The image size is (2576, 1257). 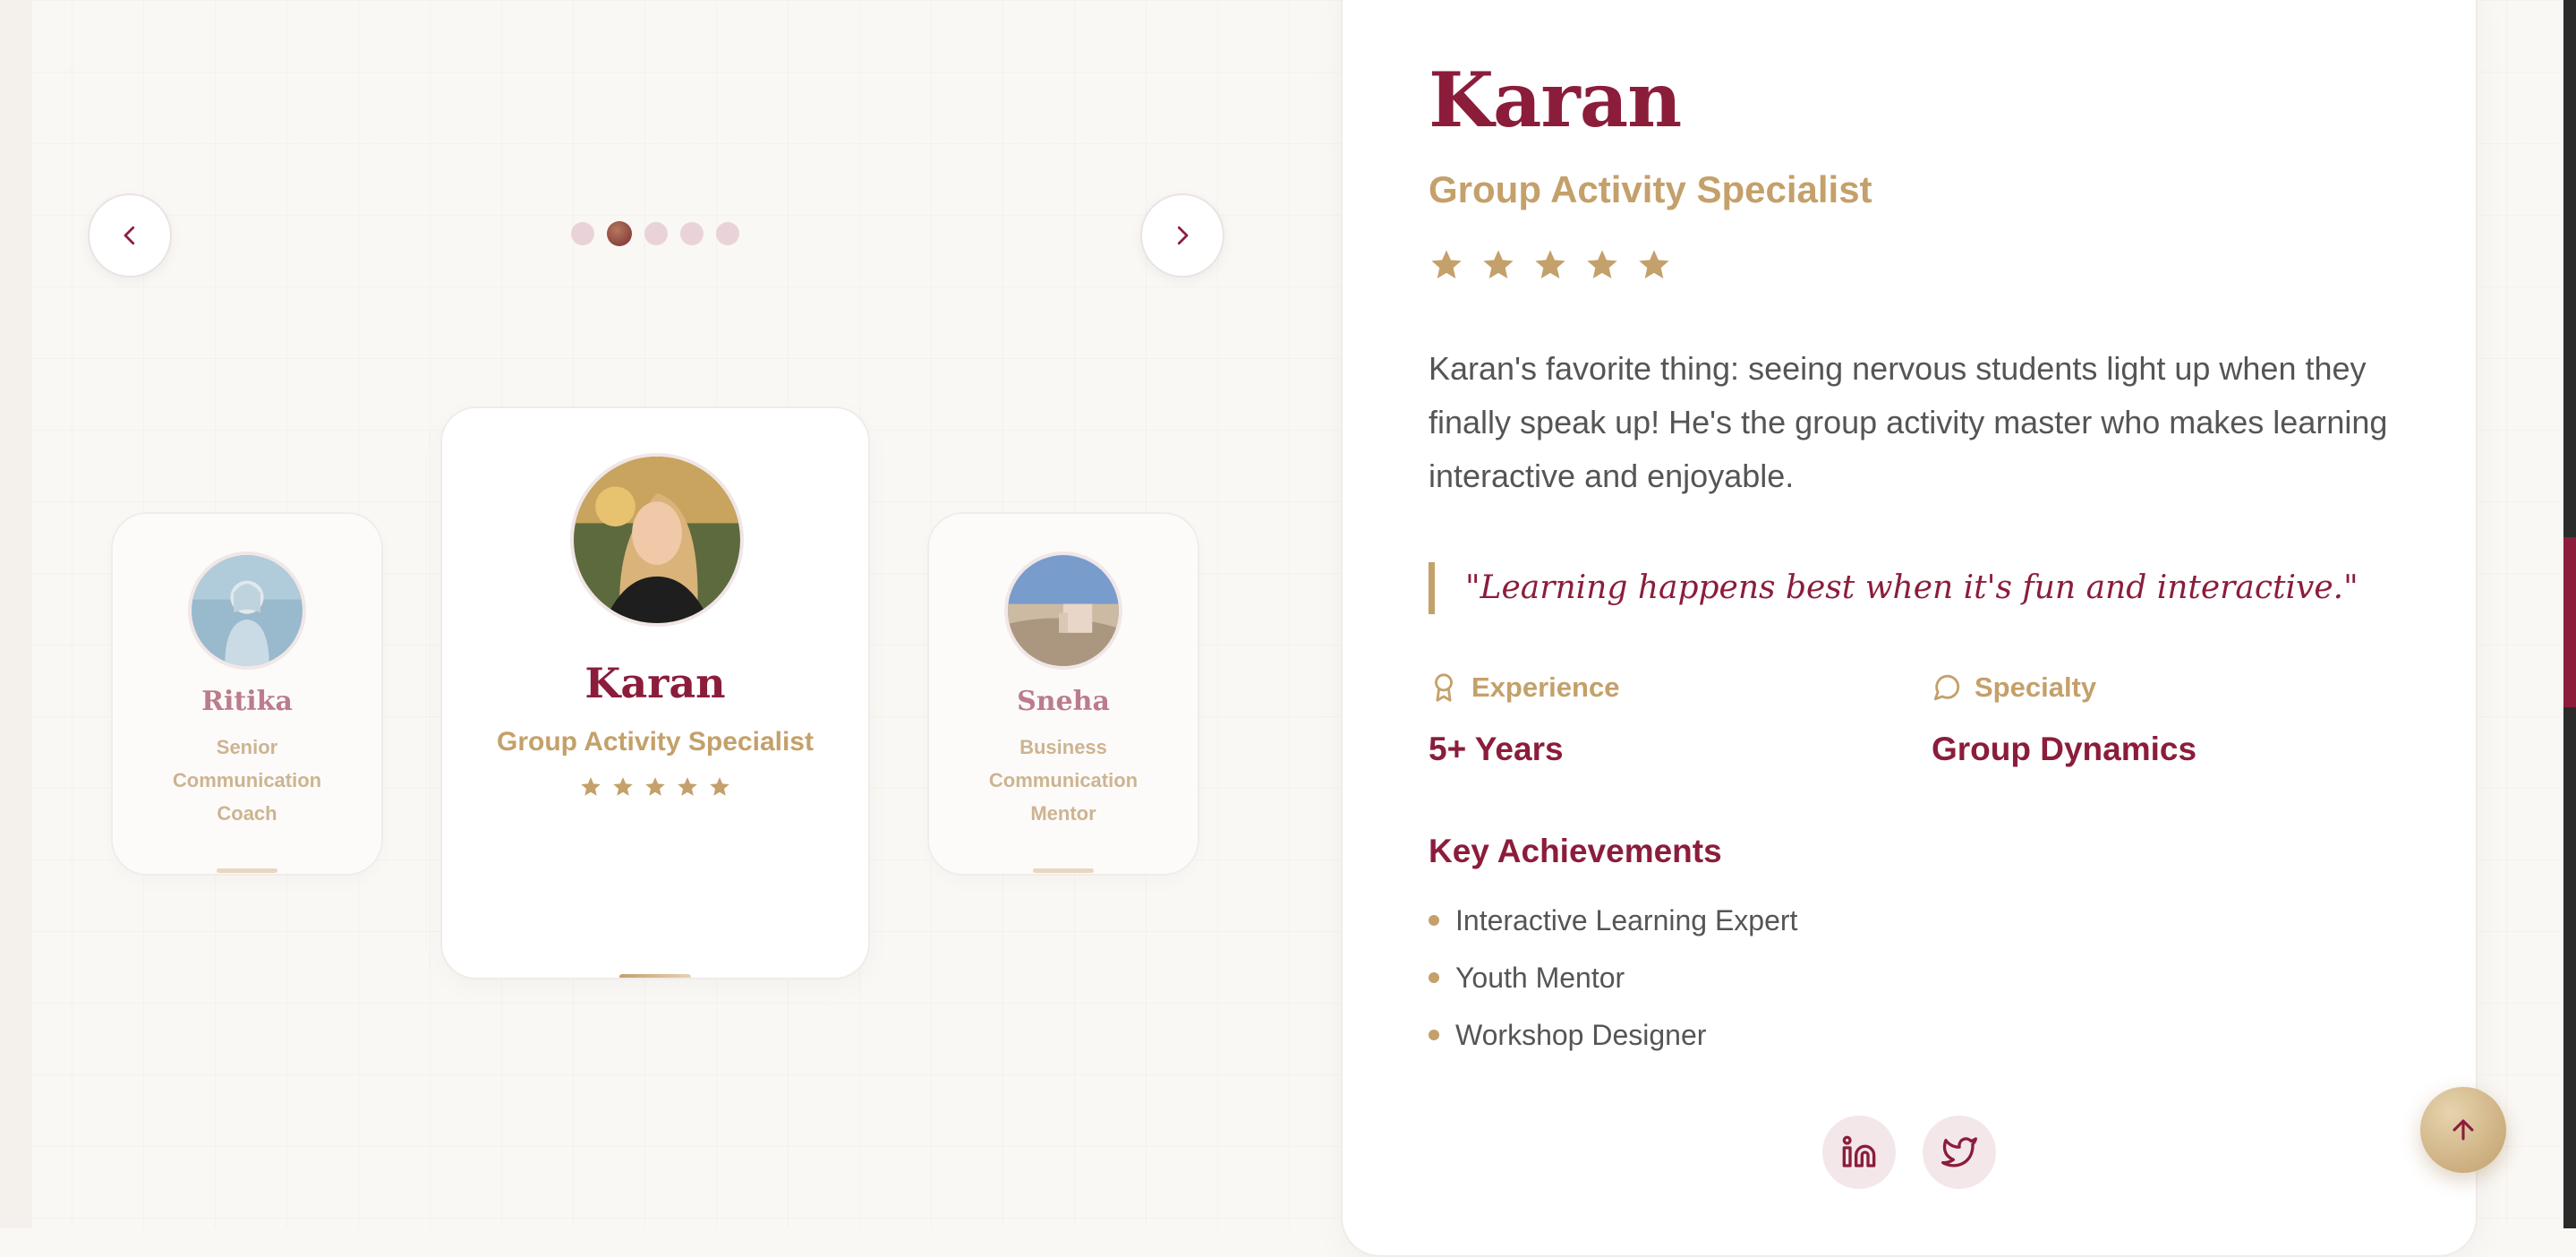 What do you see at coordinates (247, 781) in the screenshot?
I see `card-role: Senior Communication Coach` at bounding box center [247, 781].